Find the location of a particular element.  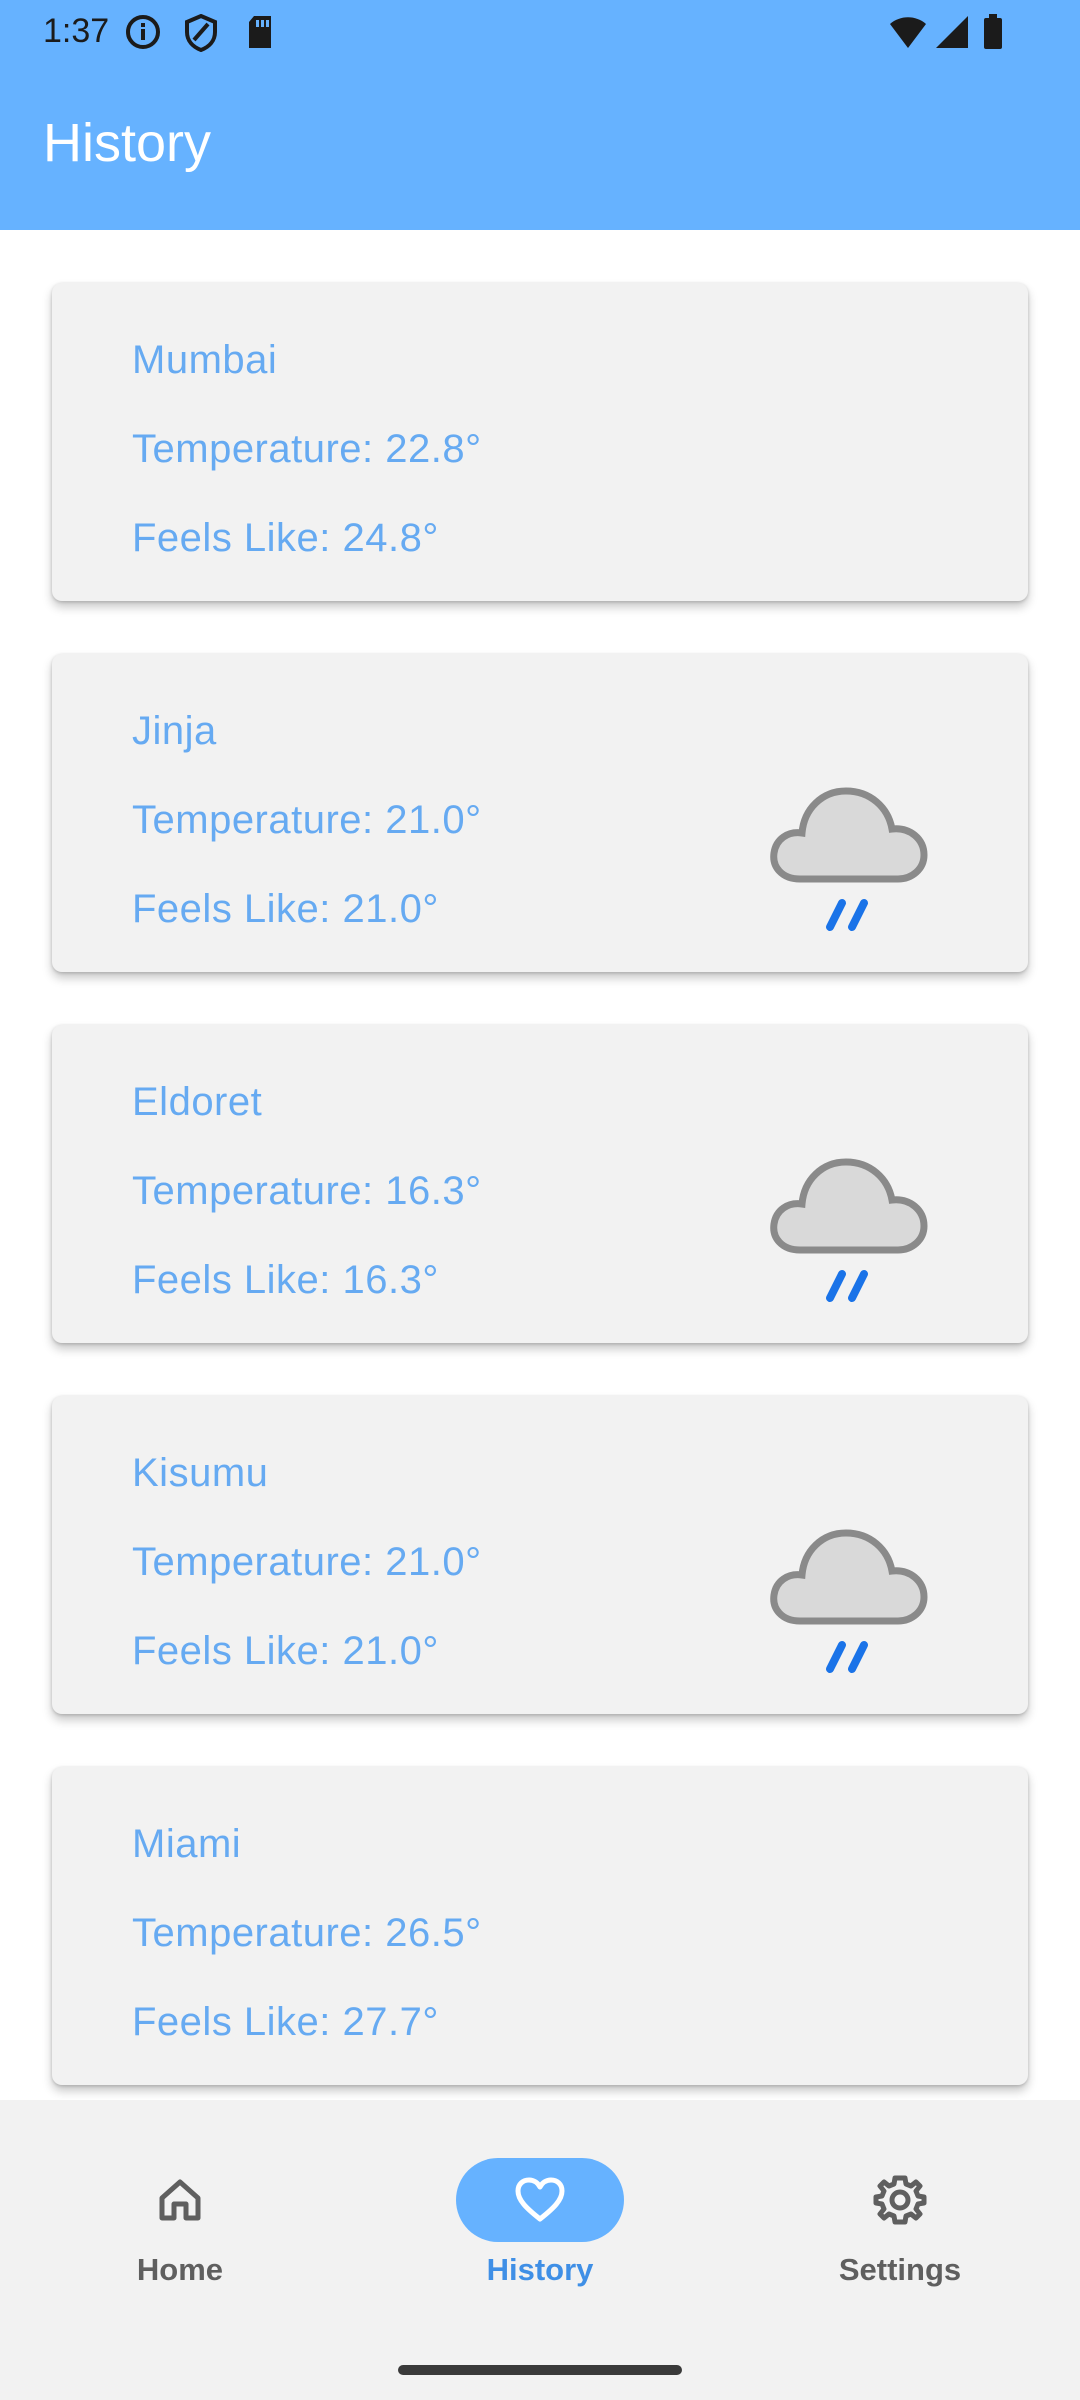

nav-settings-label: Settings is located at coordinates (900, 2269).